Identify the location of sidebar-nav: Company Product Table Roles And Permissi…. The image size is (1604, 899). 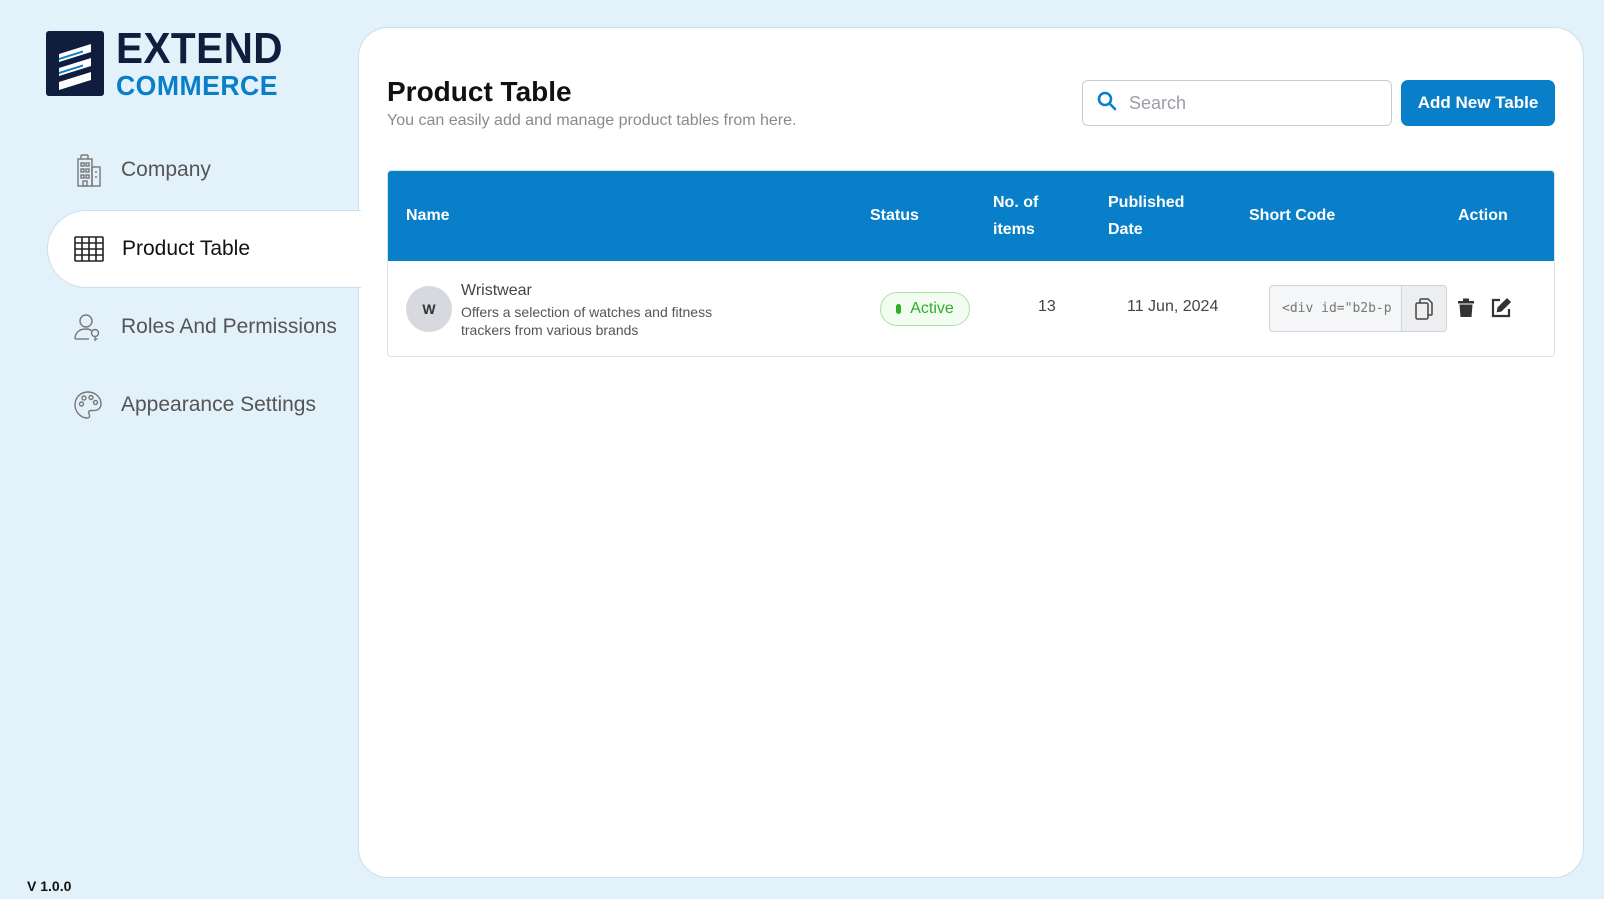
(204, 287).